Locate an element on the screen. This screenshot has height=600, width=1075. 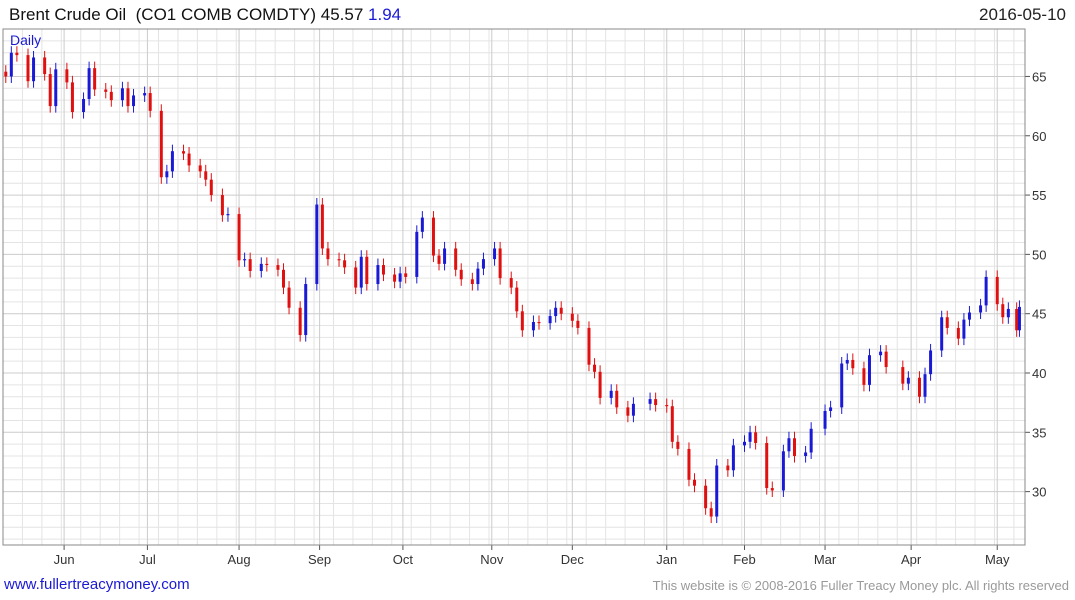
y-tick-label: 55 is located at coordinates (1039, 195).